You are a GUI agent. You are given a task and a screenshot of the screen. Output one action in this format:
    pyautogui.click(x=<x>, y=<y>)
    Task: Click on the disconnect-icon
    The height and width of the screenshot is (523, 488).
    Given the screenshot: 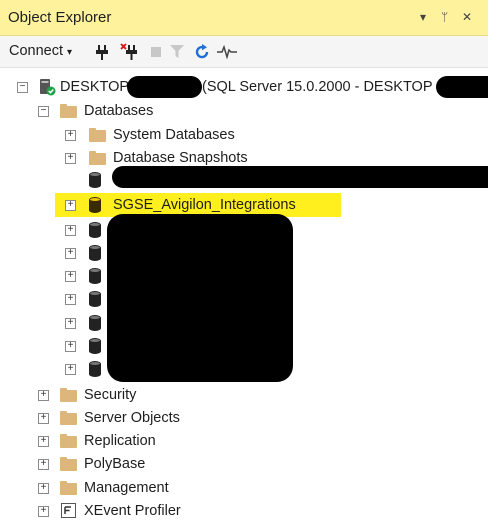 What is the action you would take?
    pyautogui.click(x=129, y=52)
    